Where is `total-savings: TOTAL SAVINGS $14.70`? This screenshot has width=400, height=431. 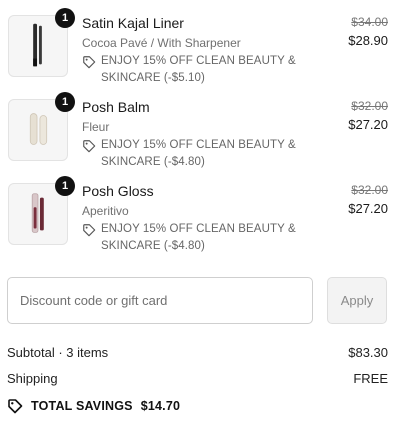 total-savings: TOTAL SAVINGS $14.70 is located at coordinates (93, 406).